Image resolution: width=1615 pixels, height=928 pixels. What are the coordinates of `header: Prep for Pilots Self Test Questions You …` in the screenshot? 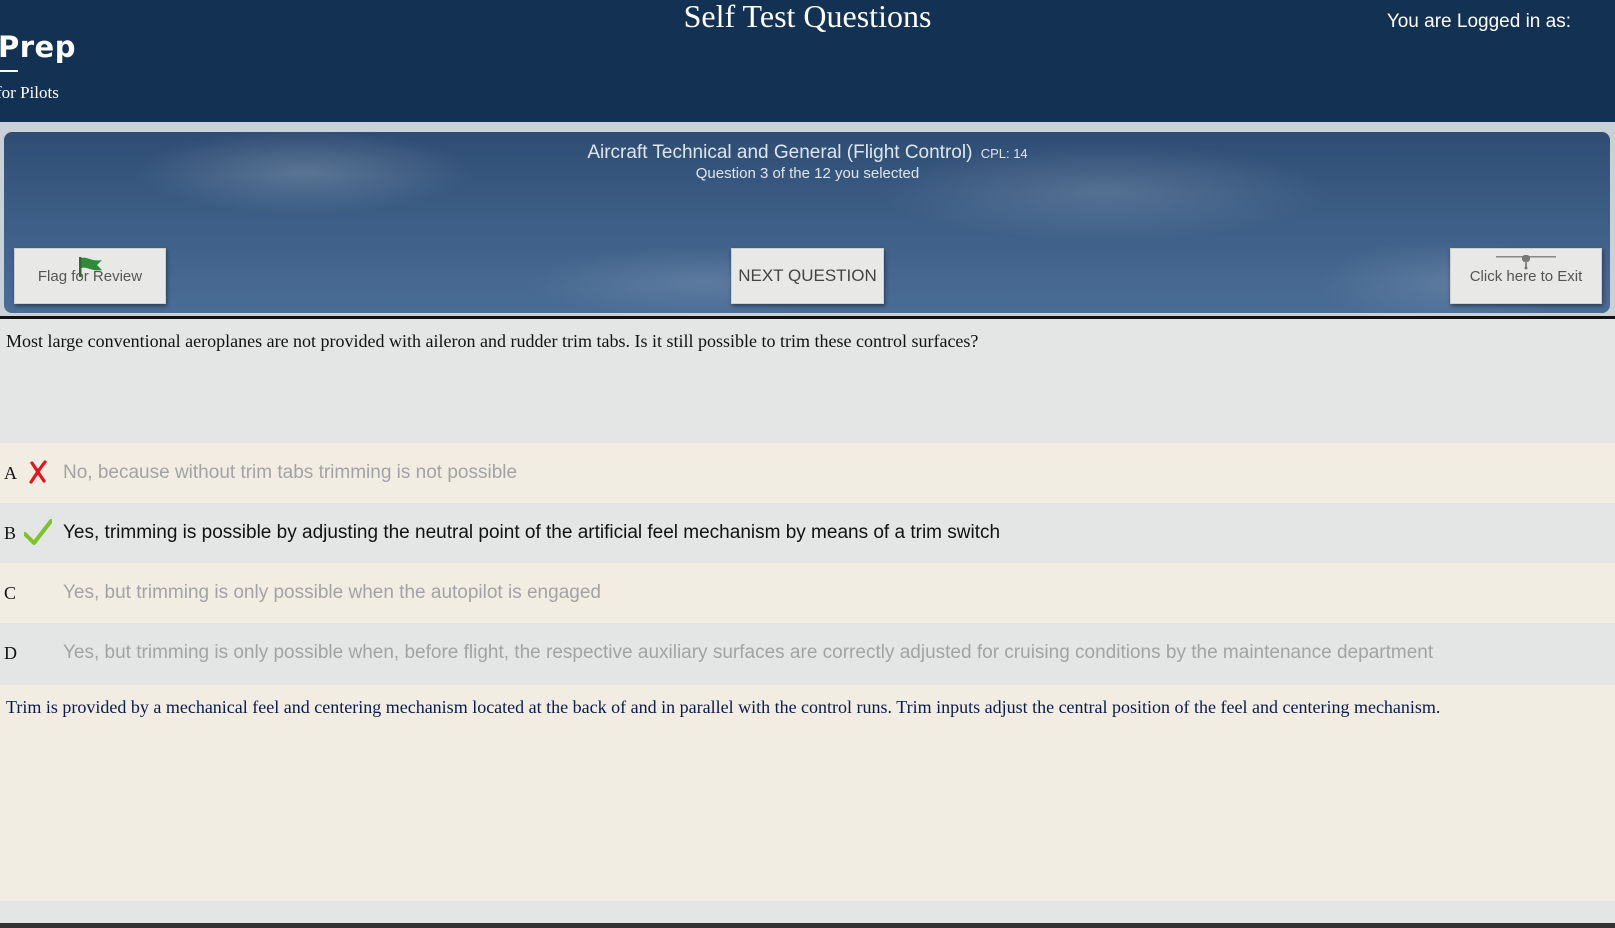 It's located at (807, 61).